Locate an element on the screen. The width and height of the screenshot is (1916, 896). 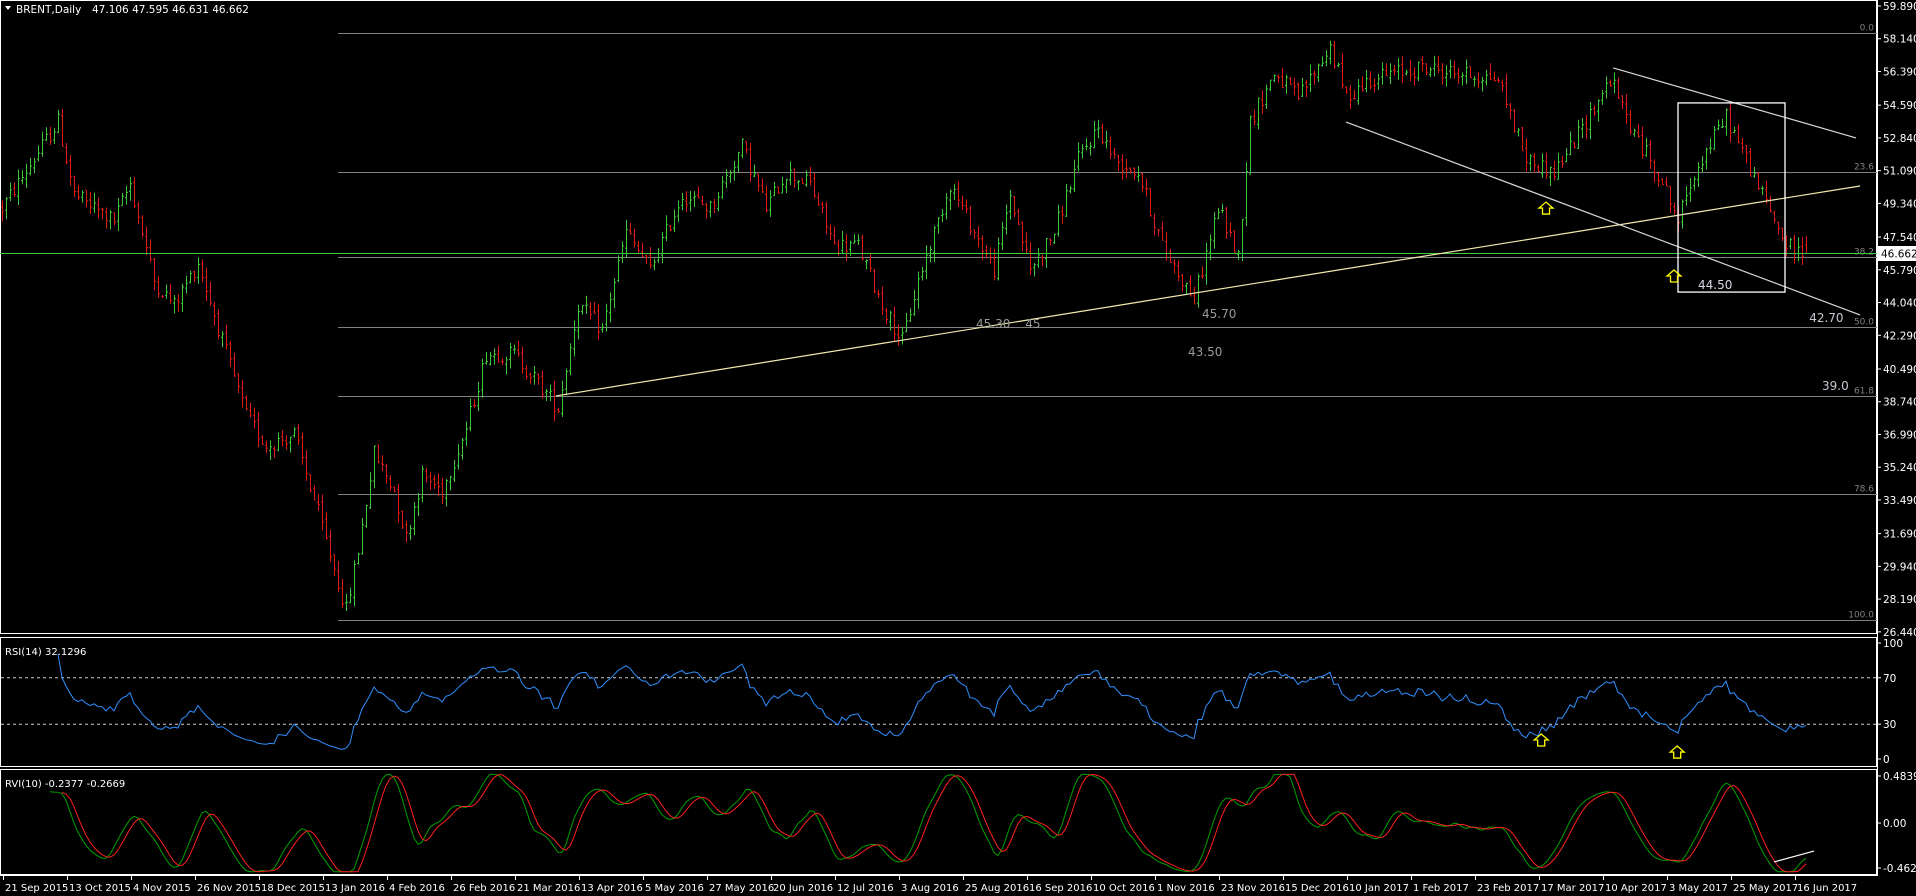
rvi-divergence-line is located at coordinates (1794, 856).